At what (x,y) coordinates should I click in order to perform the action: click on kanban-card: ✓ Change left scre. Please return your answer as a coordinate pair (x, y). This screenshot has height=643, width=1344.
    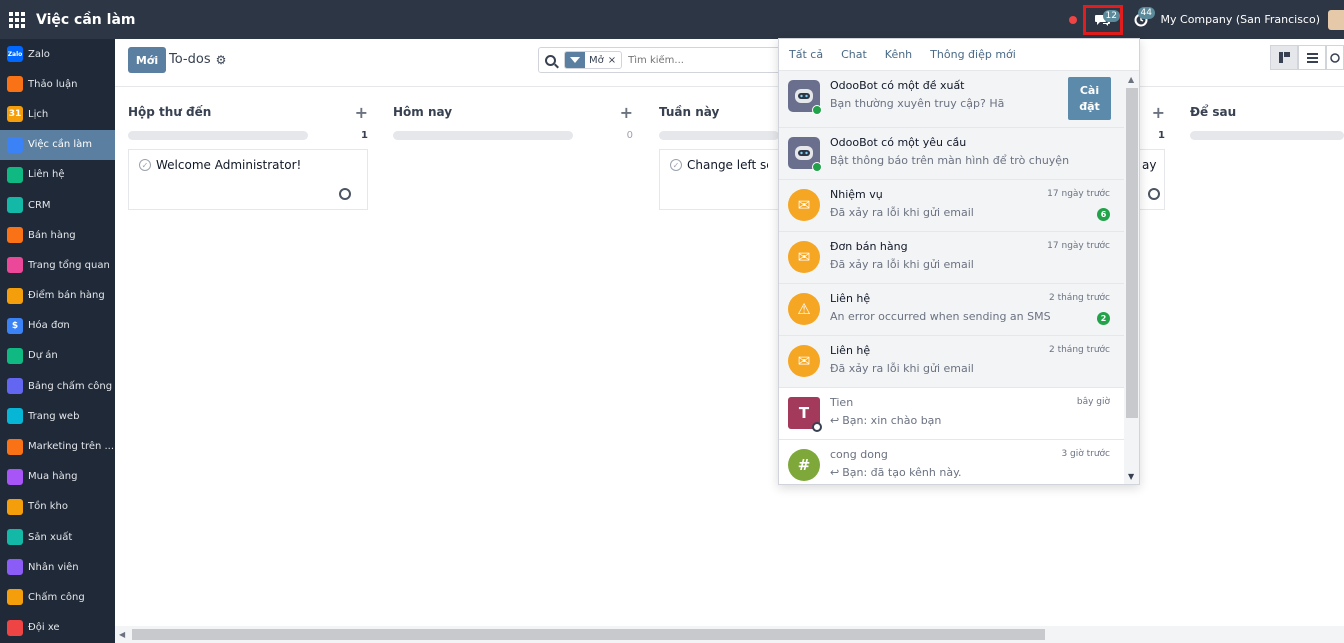
    Looking at the image, I should click on (719, 179).